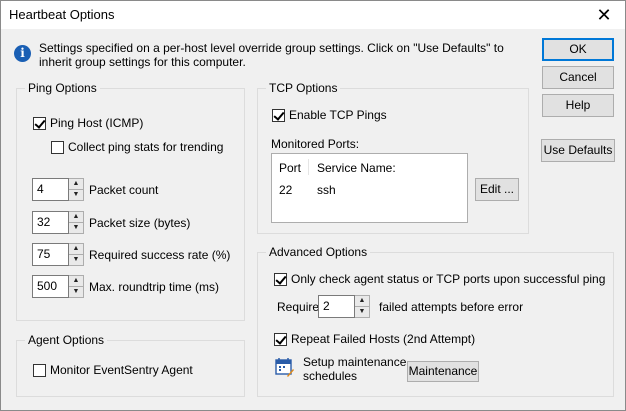 Image resolution: width=626 pixels, height=411 pixels. Describe the element at coordinates (278, 115) in the screenshot. I see `enable-tcp-check-box` at that location.